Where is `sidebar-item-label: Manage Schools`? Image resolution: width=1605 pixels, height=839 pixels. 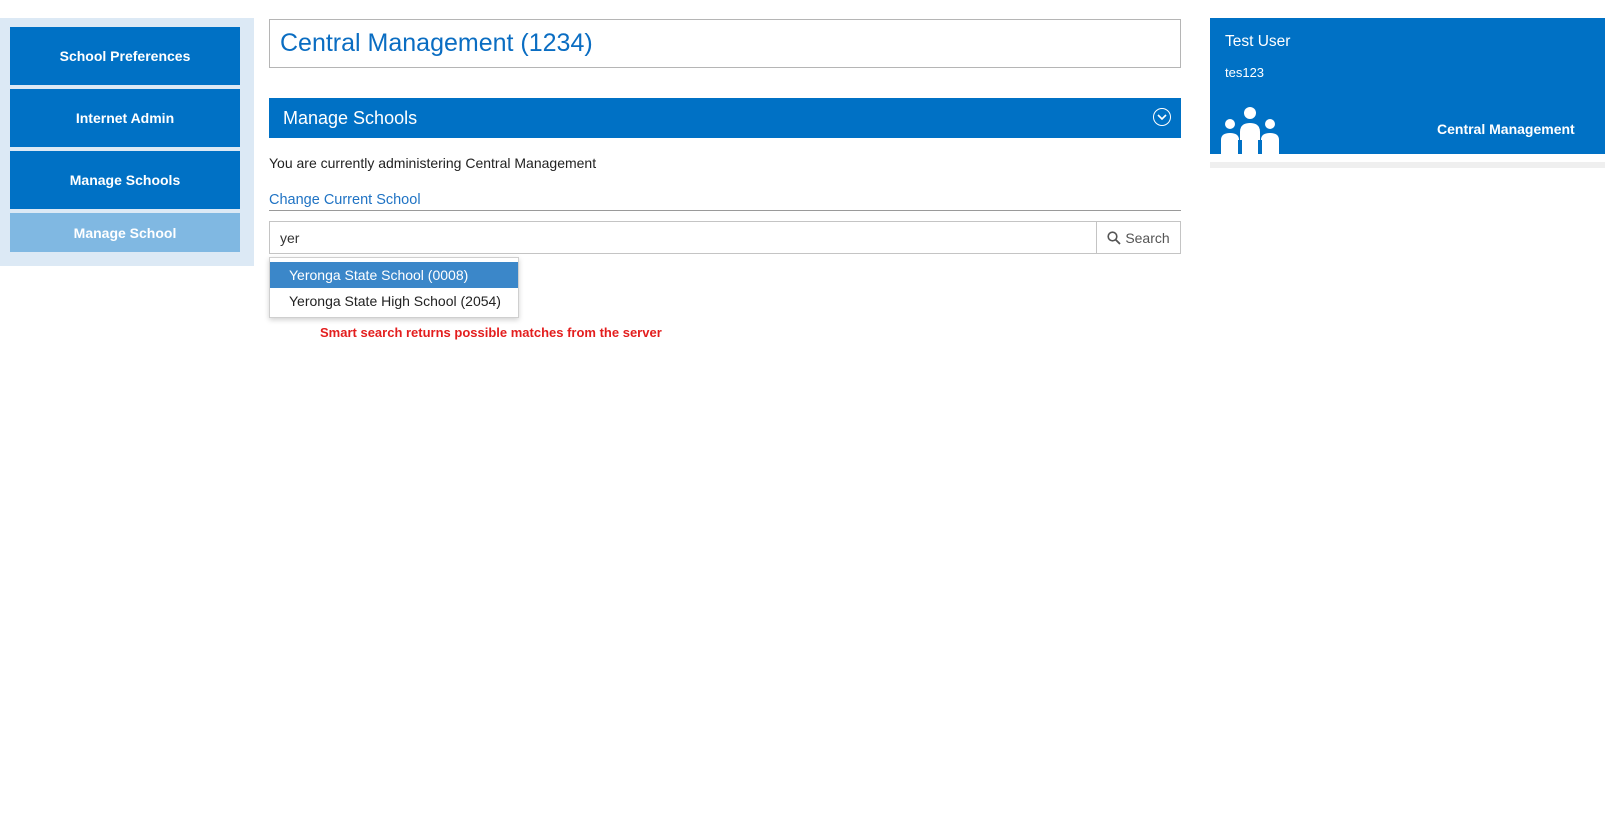
sidebar-item-label: Manage Schools is located at coordinates (125, 180).